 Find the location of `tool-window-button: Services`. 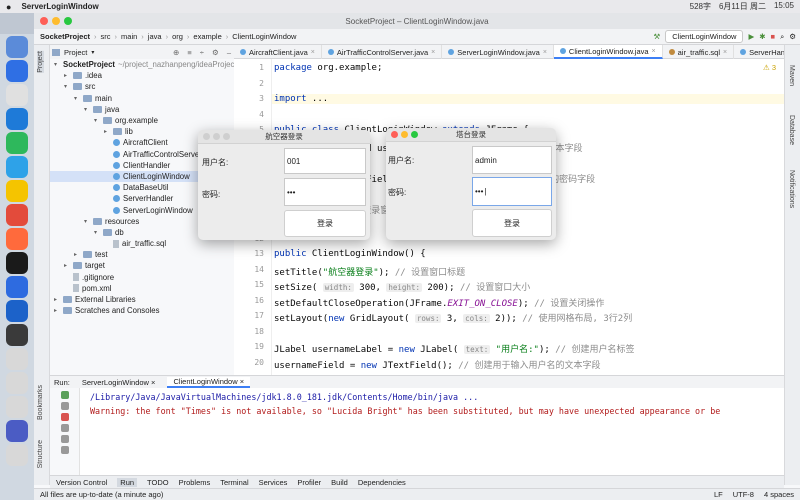

tool-window-button: Services is located at coordinates (273, 482).